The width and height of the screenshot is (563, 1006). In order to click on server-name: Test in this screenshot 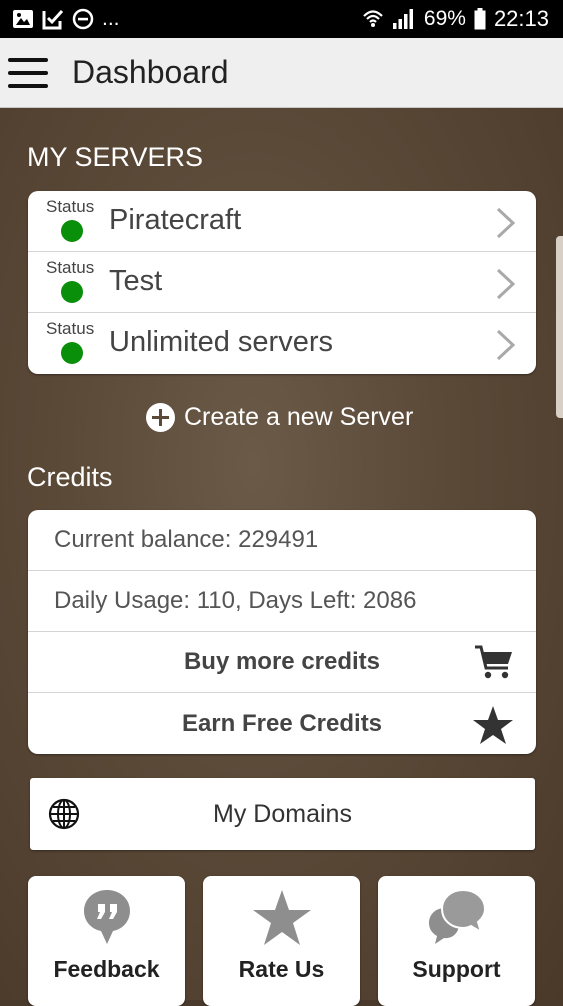, I will do `click(136, 281)`.